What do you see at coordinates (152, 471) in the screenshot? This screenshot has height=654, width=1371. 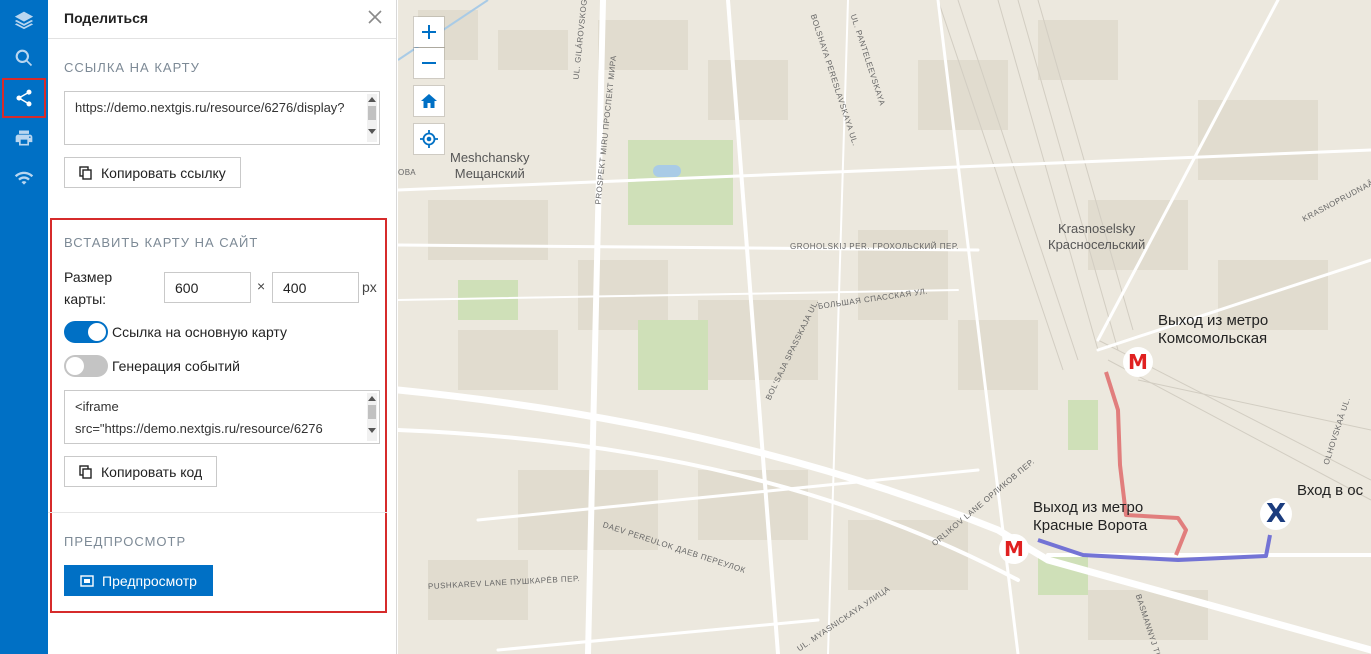 I see `copy-code-label: Копировать код` at bounding box center [152, 471].